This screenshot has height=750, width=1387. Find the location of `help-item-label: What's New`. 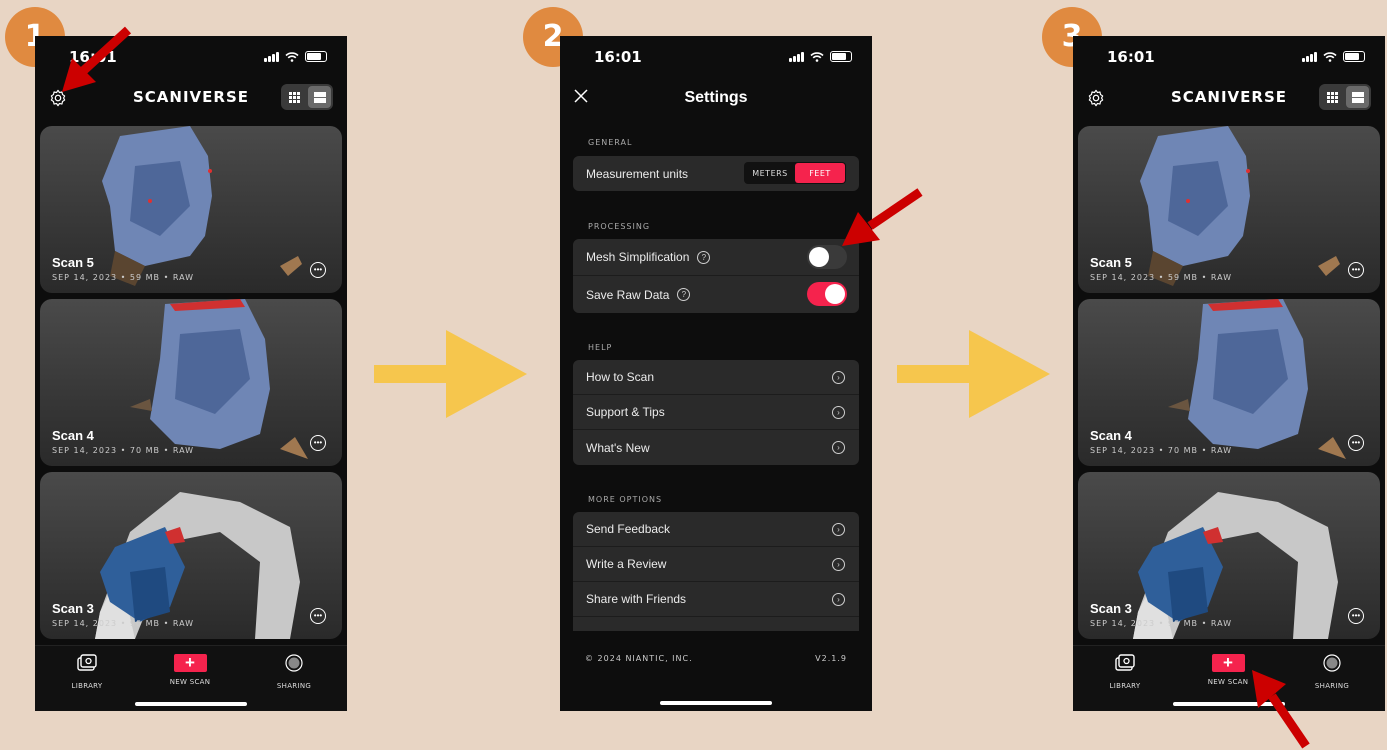

help-item-label: What's New is located at coordinates (618, 447).